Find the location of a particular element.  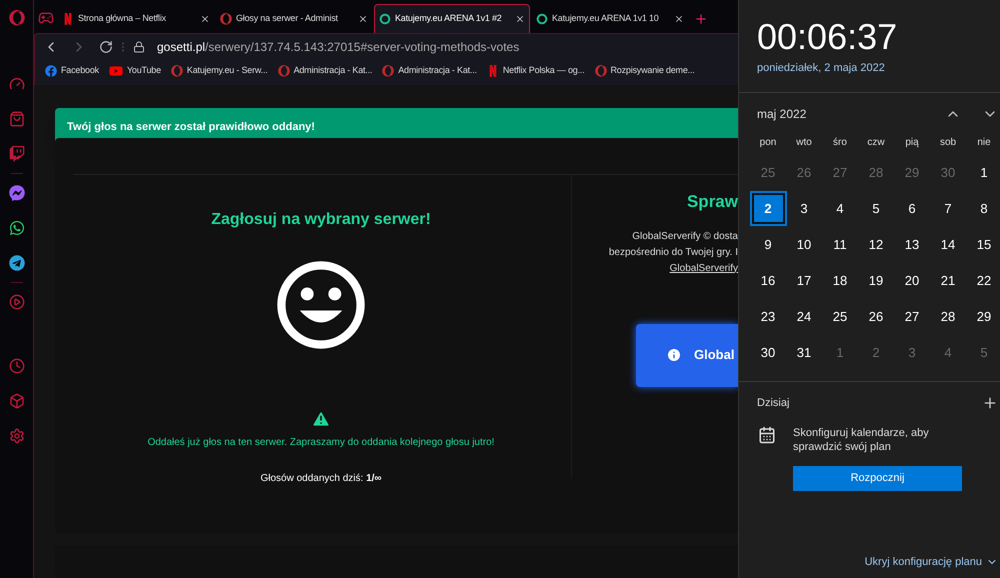

calendar-day: 29 is located at coordinates (984, 316).